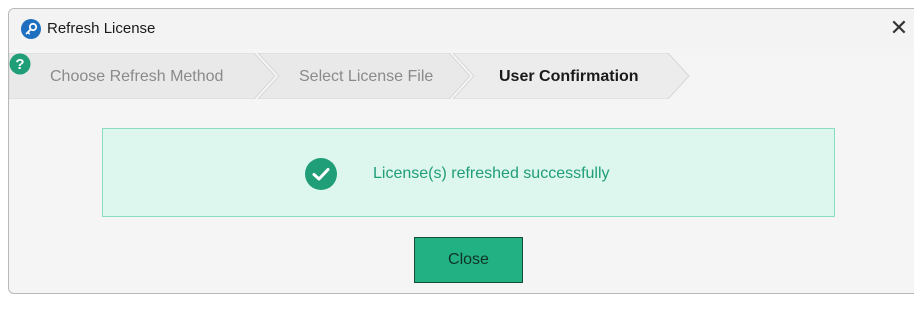 The height and width of the screenshot is (322, 914). Describe the element at coordinates (101, 28) in the screenshot. I see `dialog-title: Refresh License` at that location.